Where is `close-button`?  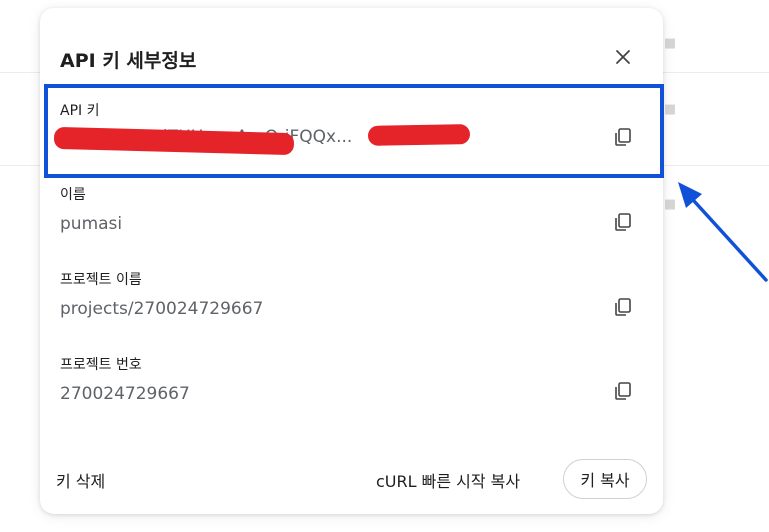
close-button is located at coordinates (623, 57).